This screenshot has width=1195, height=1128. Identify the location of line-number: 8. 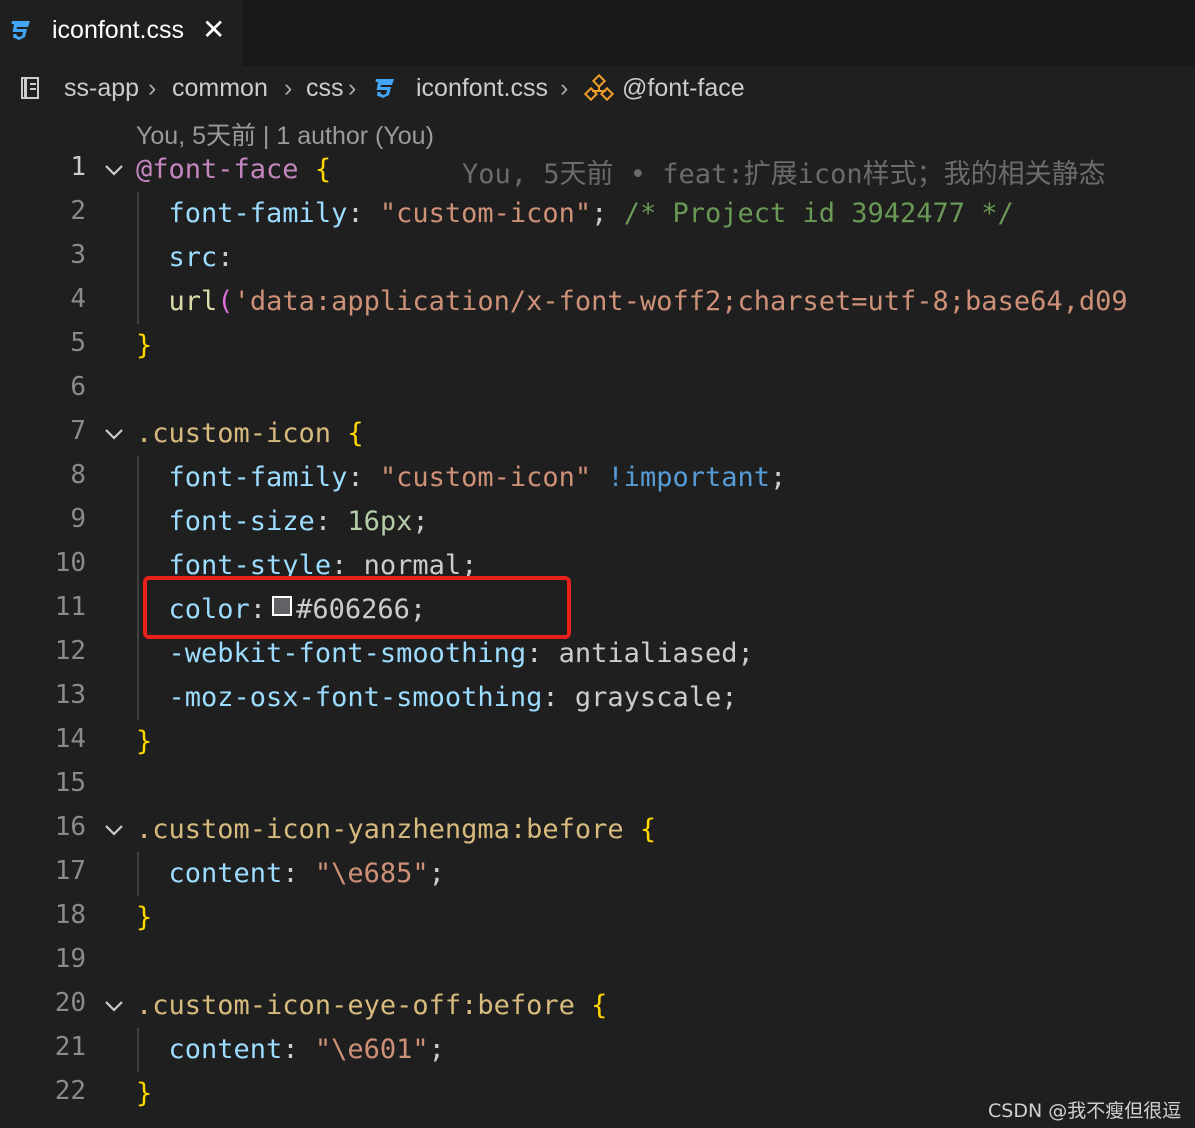
(78, 475).